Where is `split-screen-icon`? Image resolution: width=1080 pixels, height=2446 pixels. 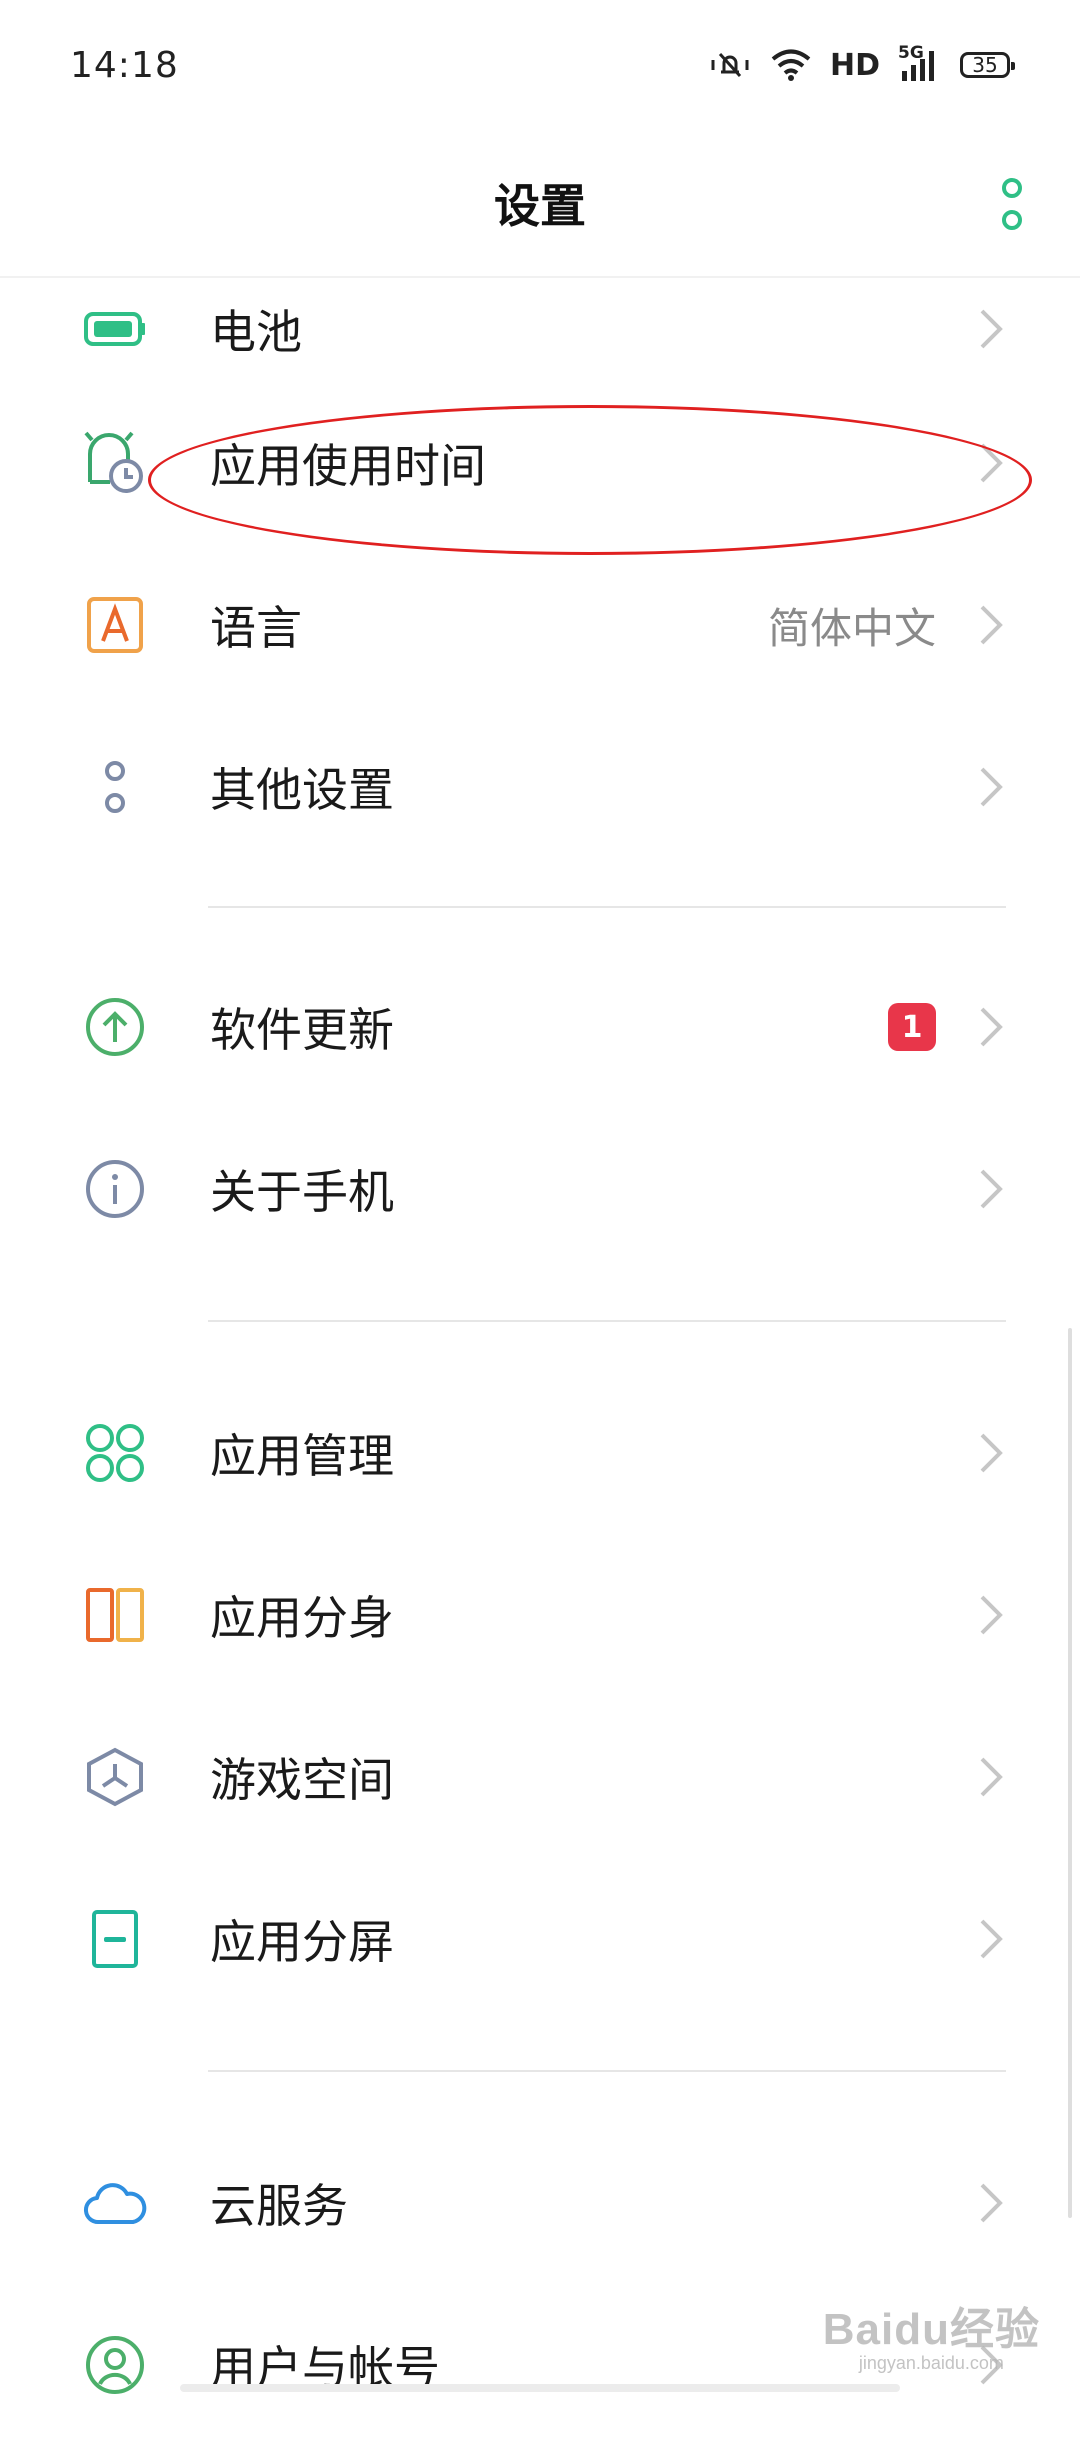
split-screen-icon is located at coordinates (115, 1939).